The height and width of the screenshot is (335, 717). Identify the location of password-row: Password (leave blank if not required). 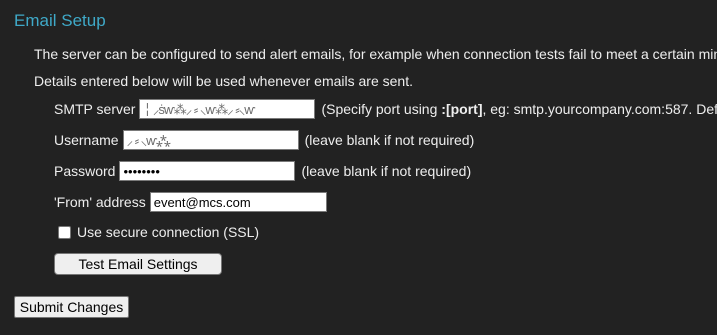
(262, 171).